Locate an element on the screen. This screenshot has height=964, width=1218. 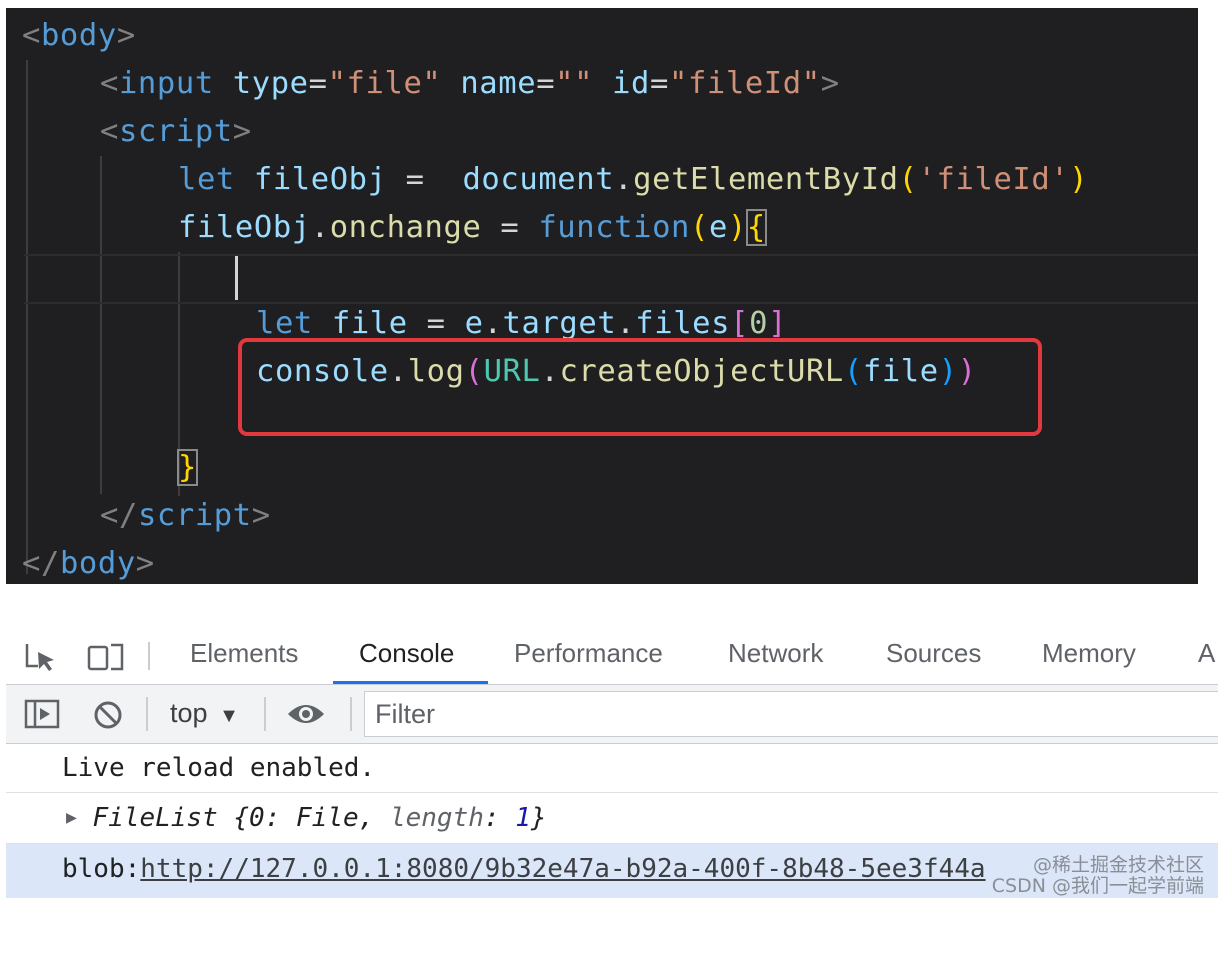
watermark-csdn: CSDN @我们一起学前端 is located at coordinates (1097, 886).